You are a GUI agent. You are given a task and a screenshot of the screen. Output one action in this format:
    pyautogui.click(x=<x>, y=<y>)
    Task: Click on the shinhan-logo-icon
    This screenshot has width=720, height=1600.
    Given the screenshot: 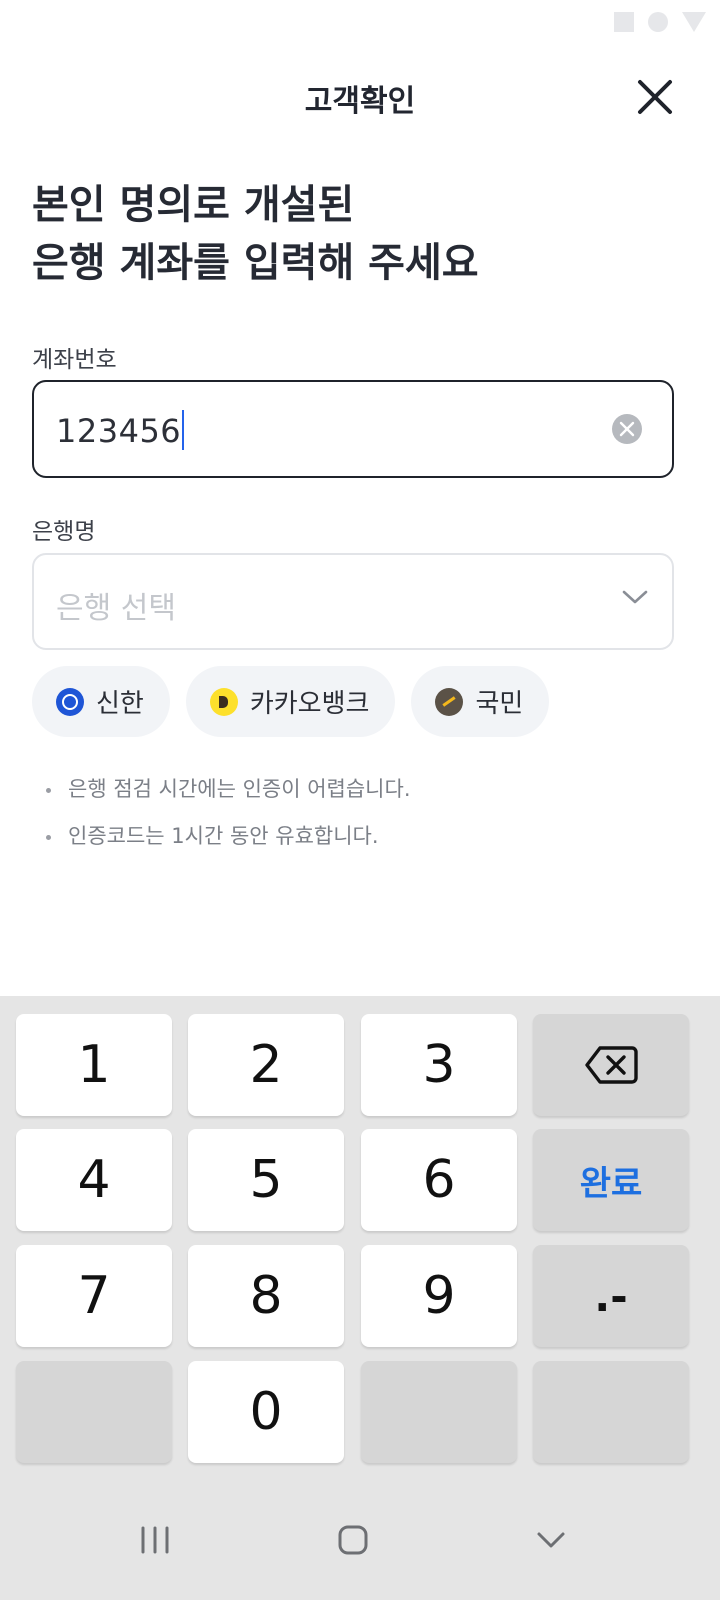 What is the action you would take?
    pyautogui.click(x=70, y=701)
    